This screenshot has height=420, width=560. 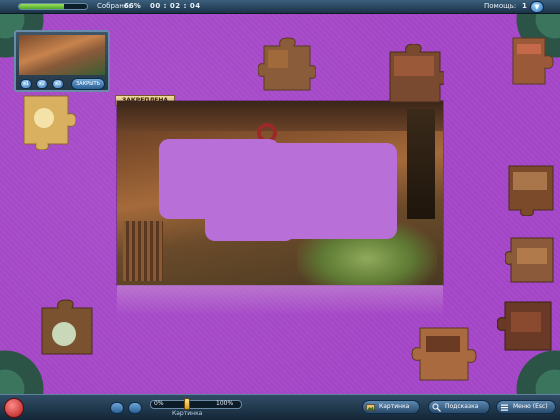 I want to click on menu-button: Меню (Esc), so click(x=526, y=407).